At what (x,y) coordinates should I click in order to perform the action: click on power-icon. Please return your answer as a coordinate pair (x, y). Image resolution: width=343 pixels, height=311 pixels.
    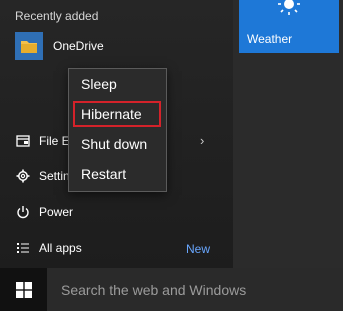
    Looking at the image, I should click on (23, 212).